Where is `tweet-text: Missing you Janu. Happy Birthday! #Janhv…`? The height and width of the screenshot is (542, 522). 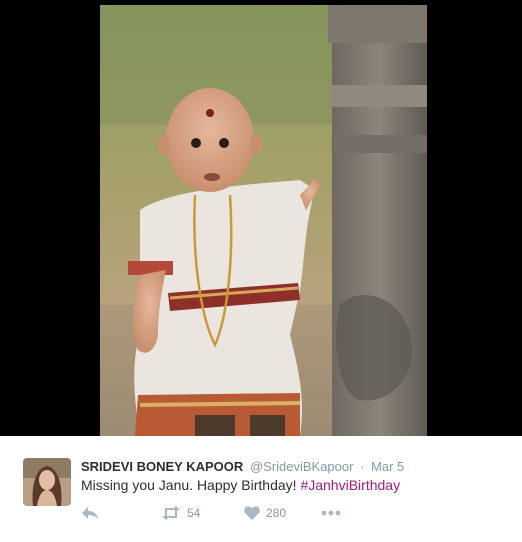 tweet-text: Missing you Janu. Happy Birthday! #Janhv… is located at coordinates (240, 485).